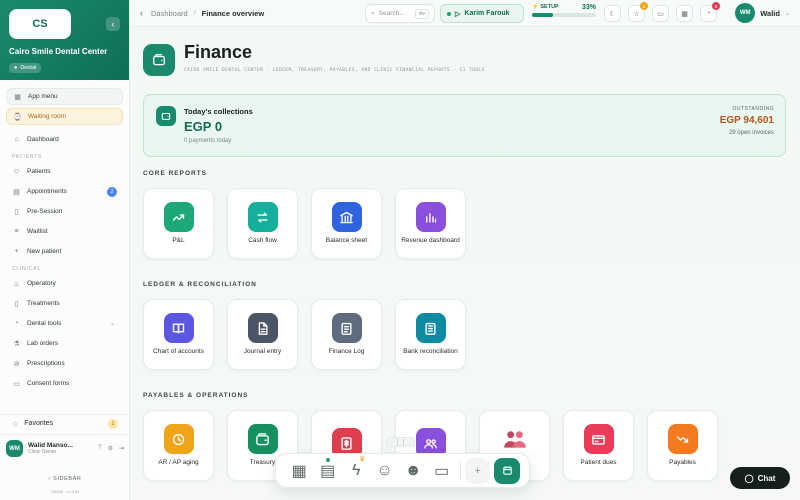 This screenshot has width=800, height=500. I want to click on sidebar-item-label: Prescriptions, so click(46, 363).